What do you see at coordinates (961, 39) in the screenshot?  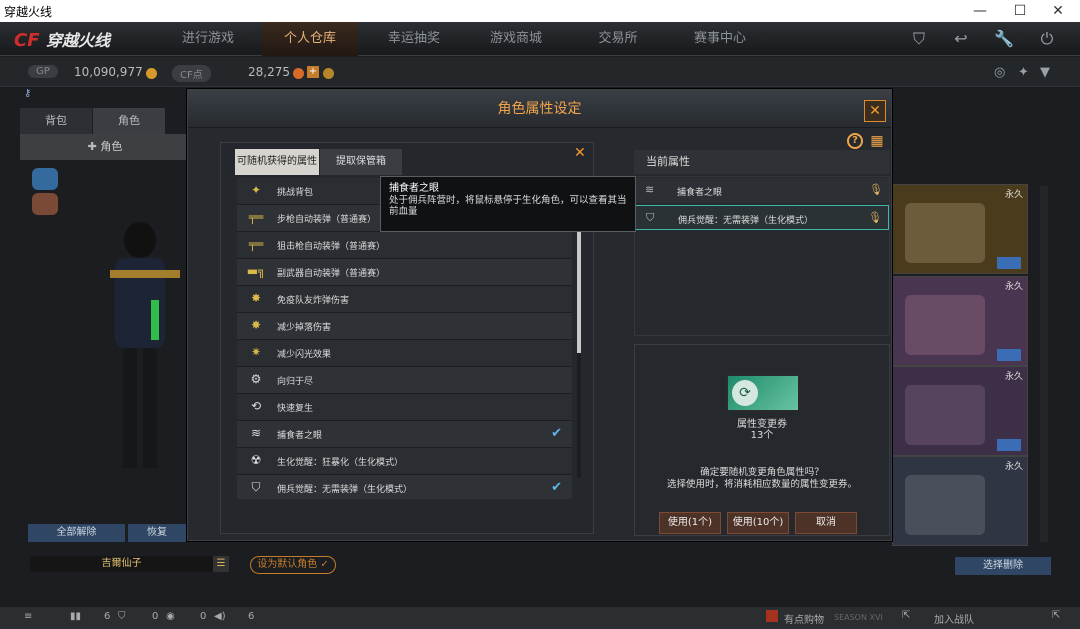 I see `back-icon: ↩` at bounding box center [961, 39].